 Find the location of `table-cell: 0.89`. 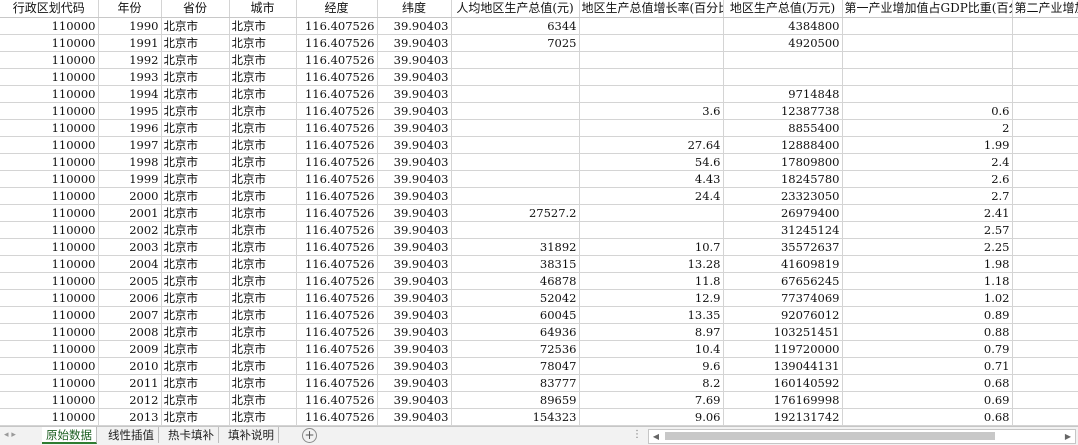

table-cell: 0.89 is located at coordinates (927, 315).